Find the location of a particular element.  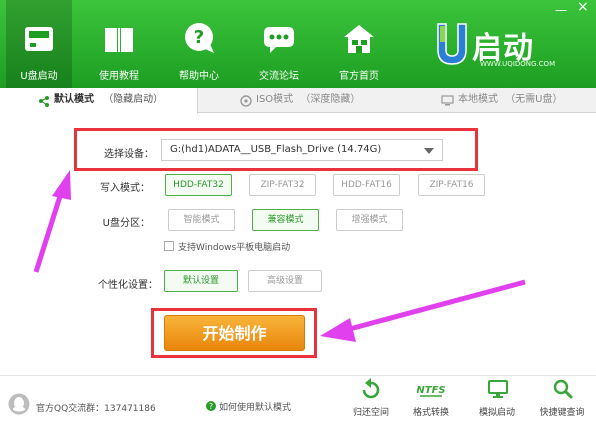

hotkey-lookup-tool: 快捷键查询 is located at coordinates (562, 400).